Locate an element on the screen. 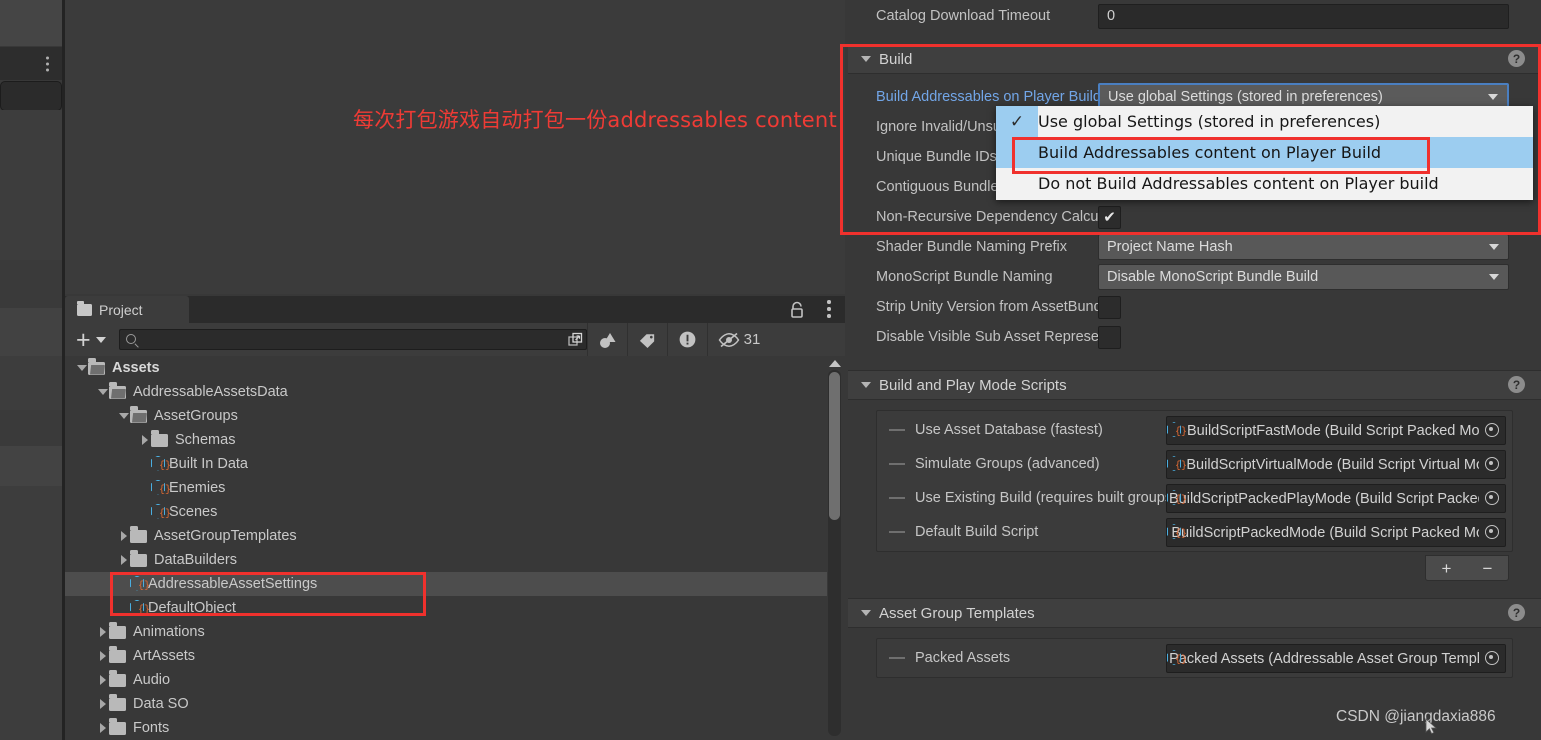 Image resolution: width=1541 pixels, height=740 pixels. create-asset-button: + is located at coordinates (91, 339).